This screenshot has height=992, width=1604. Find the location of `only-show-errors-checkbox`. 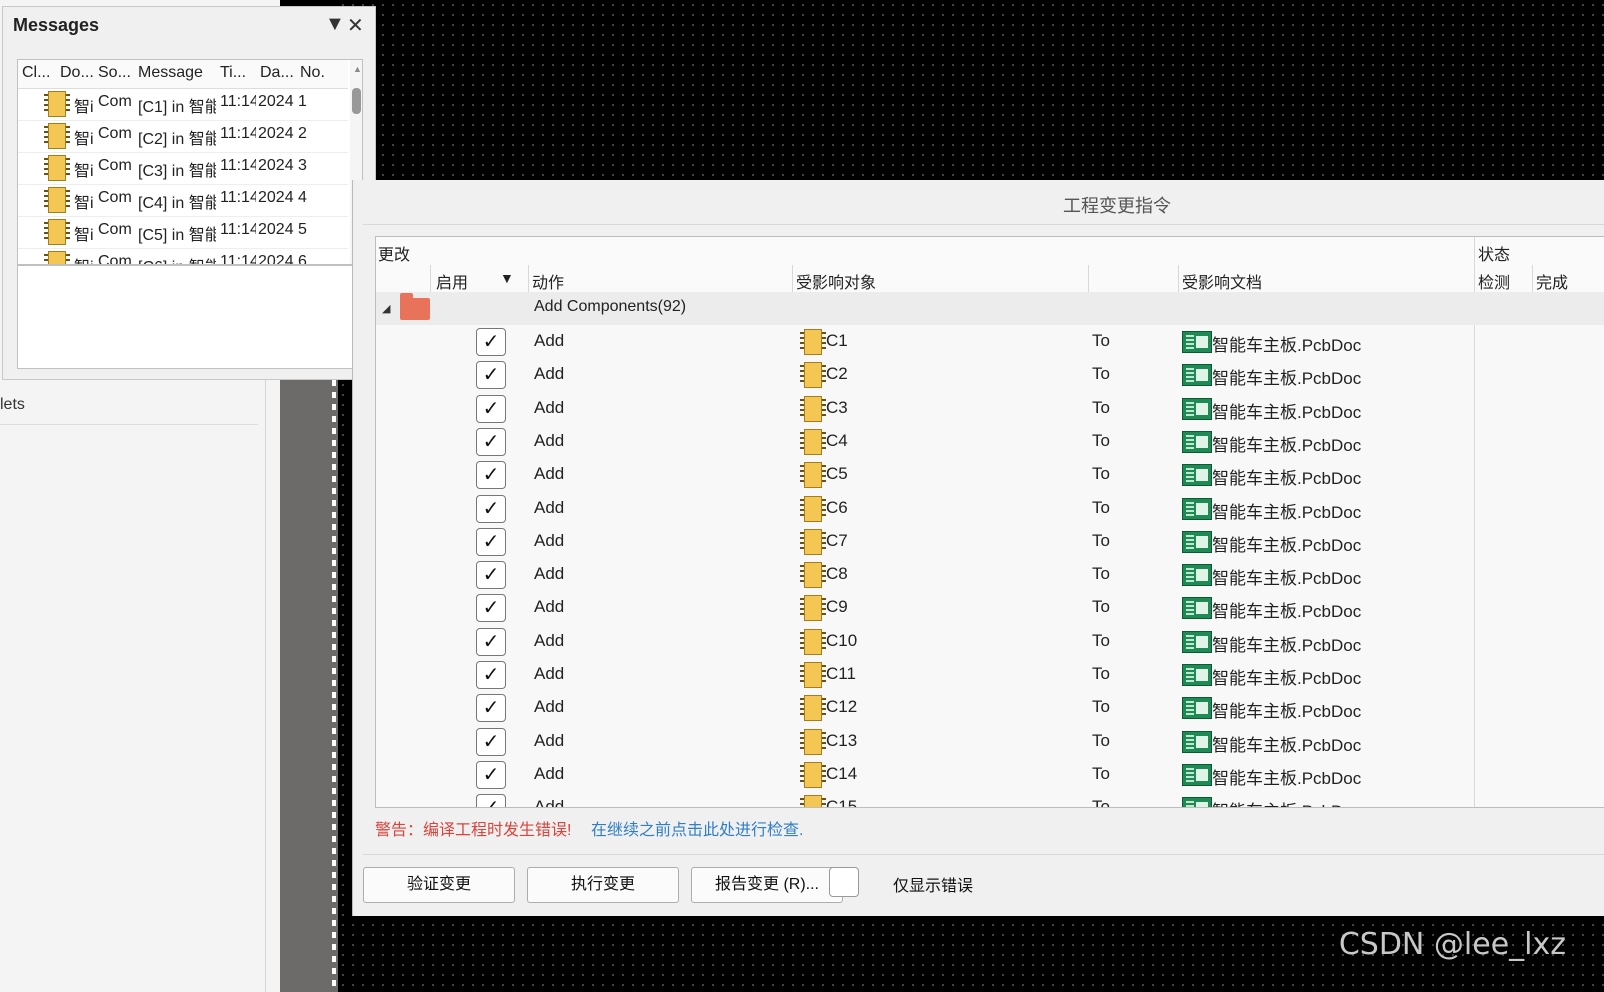

only-show-errors-checkbox is located at coordinates (844, 882).